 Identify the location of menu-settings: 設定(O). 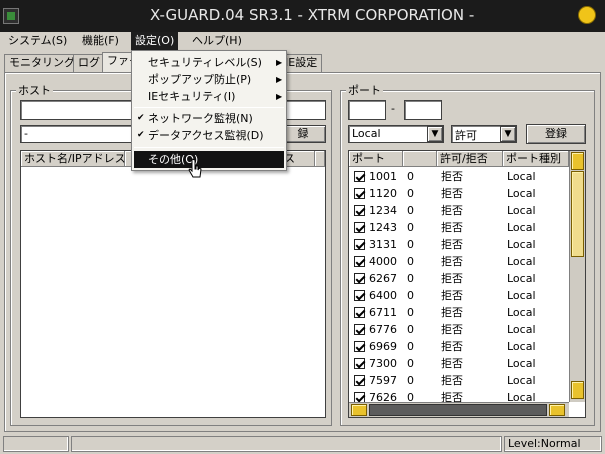
(155, 41).